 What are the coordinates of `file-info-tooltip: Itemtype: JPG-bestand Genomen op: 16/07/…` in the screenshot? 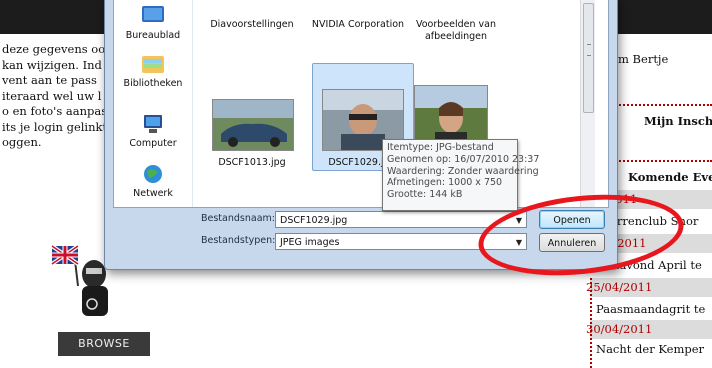 It's located at (461, 175).